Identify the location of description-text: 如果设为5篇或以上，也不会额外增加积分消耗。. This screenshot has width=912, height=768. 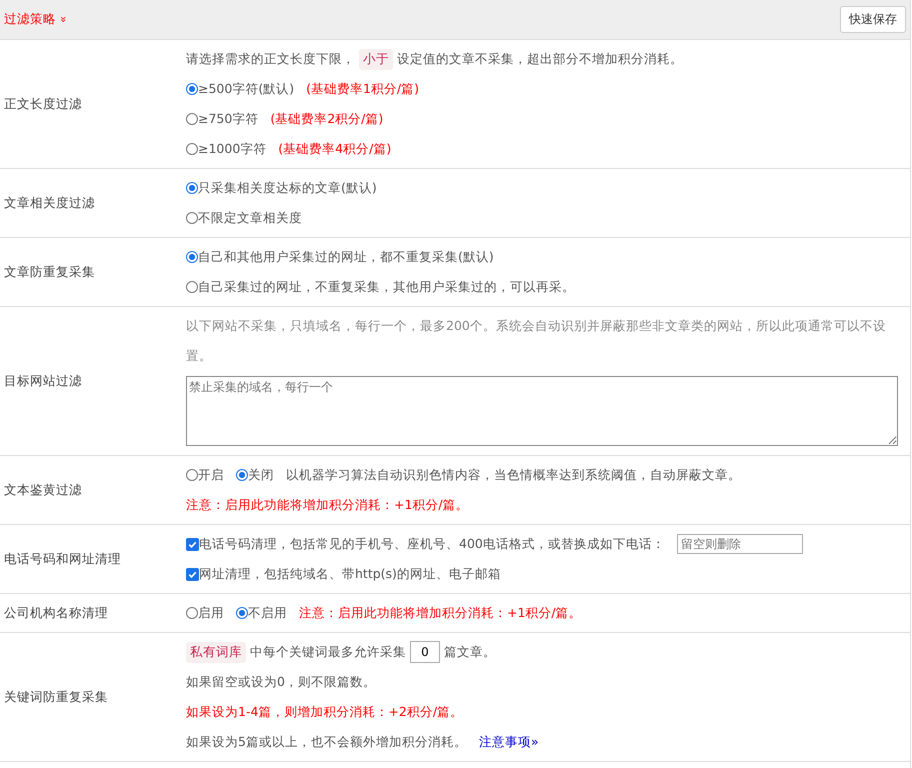
(326, 742).